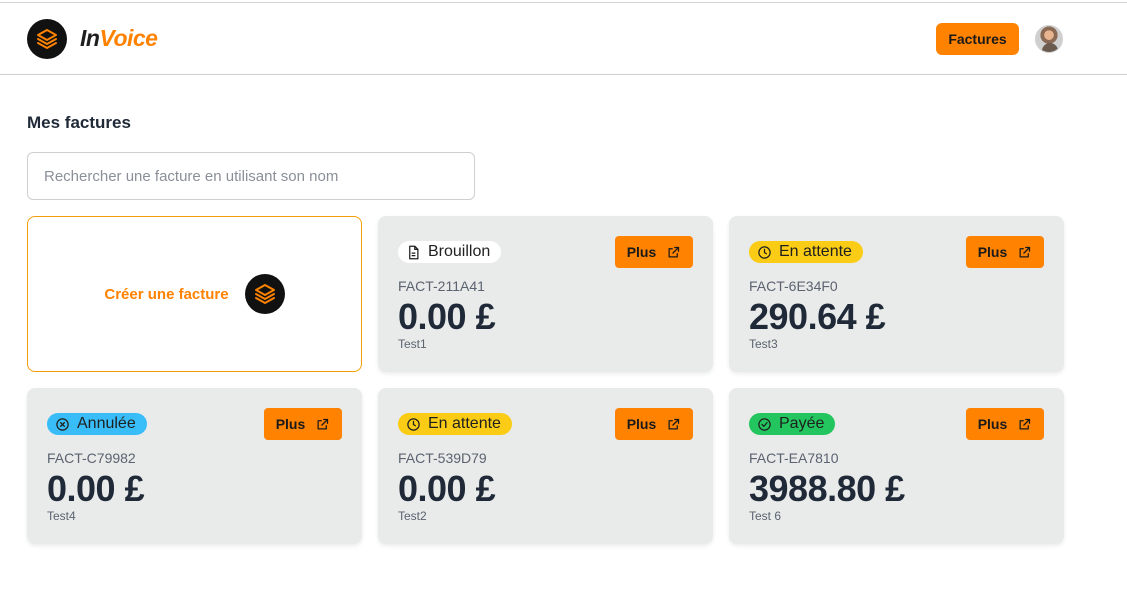  What do you see at coordinates (441, 286) in the screenshot?
I see `invoice-code: FACT-211A41` at bounding box center [441, 286].